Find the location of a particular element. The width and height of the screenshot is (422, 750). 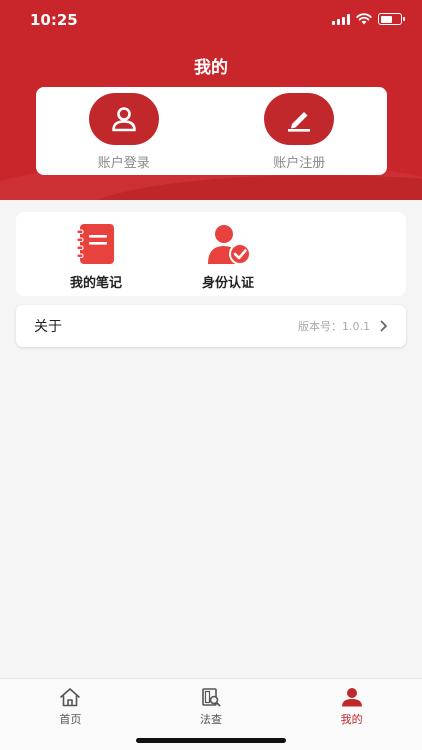

home-icon is located at coordinates (70, 697).